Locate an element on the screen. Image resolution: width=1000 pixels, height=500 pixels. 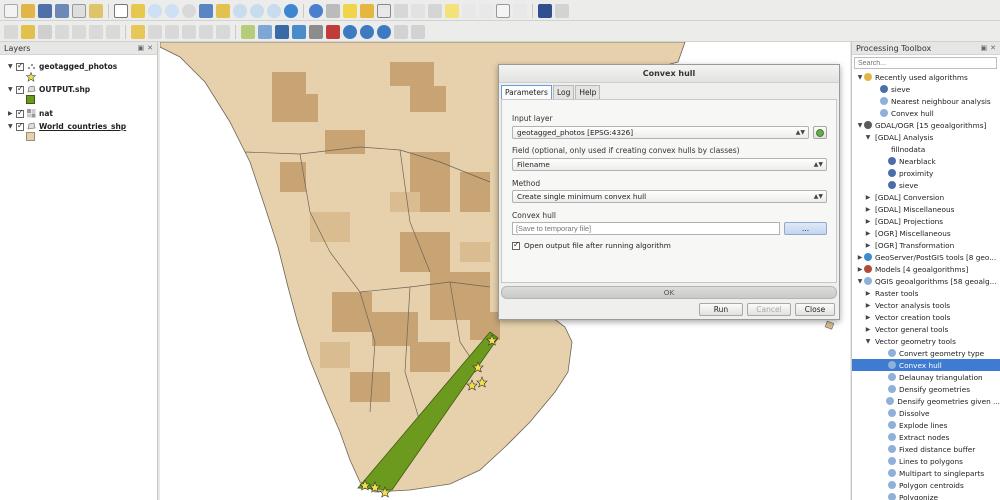
tab-parameters: Parameters is located at coordinates (526, 92).